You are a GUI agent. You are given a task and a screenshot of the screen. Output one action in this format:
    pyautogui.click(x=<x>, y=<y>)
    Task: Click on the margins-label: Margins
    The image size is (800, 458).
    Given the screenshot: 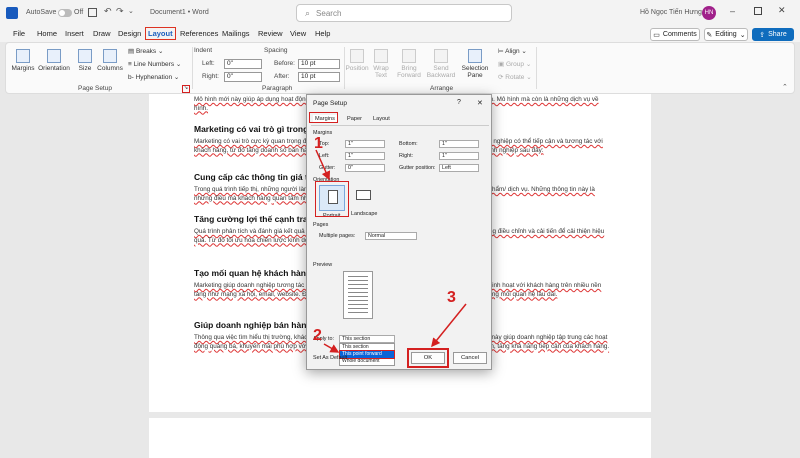 What is the action you would take?
    pyautogui.click(x=23, y=68)
    